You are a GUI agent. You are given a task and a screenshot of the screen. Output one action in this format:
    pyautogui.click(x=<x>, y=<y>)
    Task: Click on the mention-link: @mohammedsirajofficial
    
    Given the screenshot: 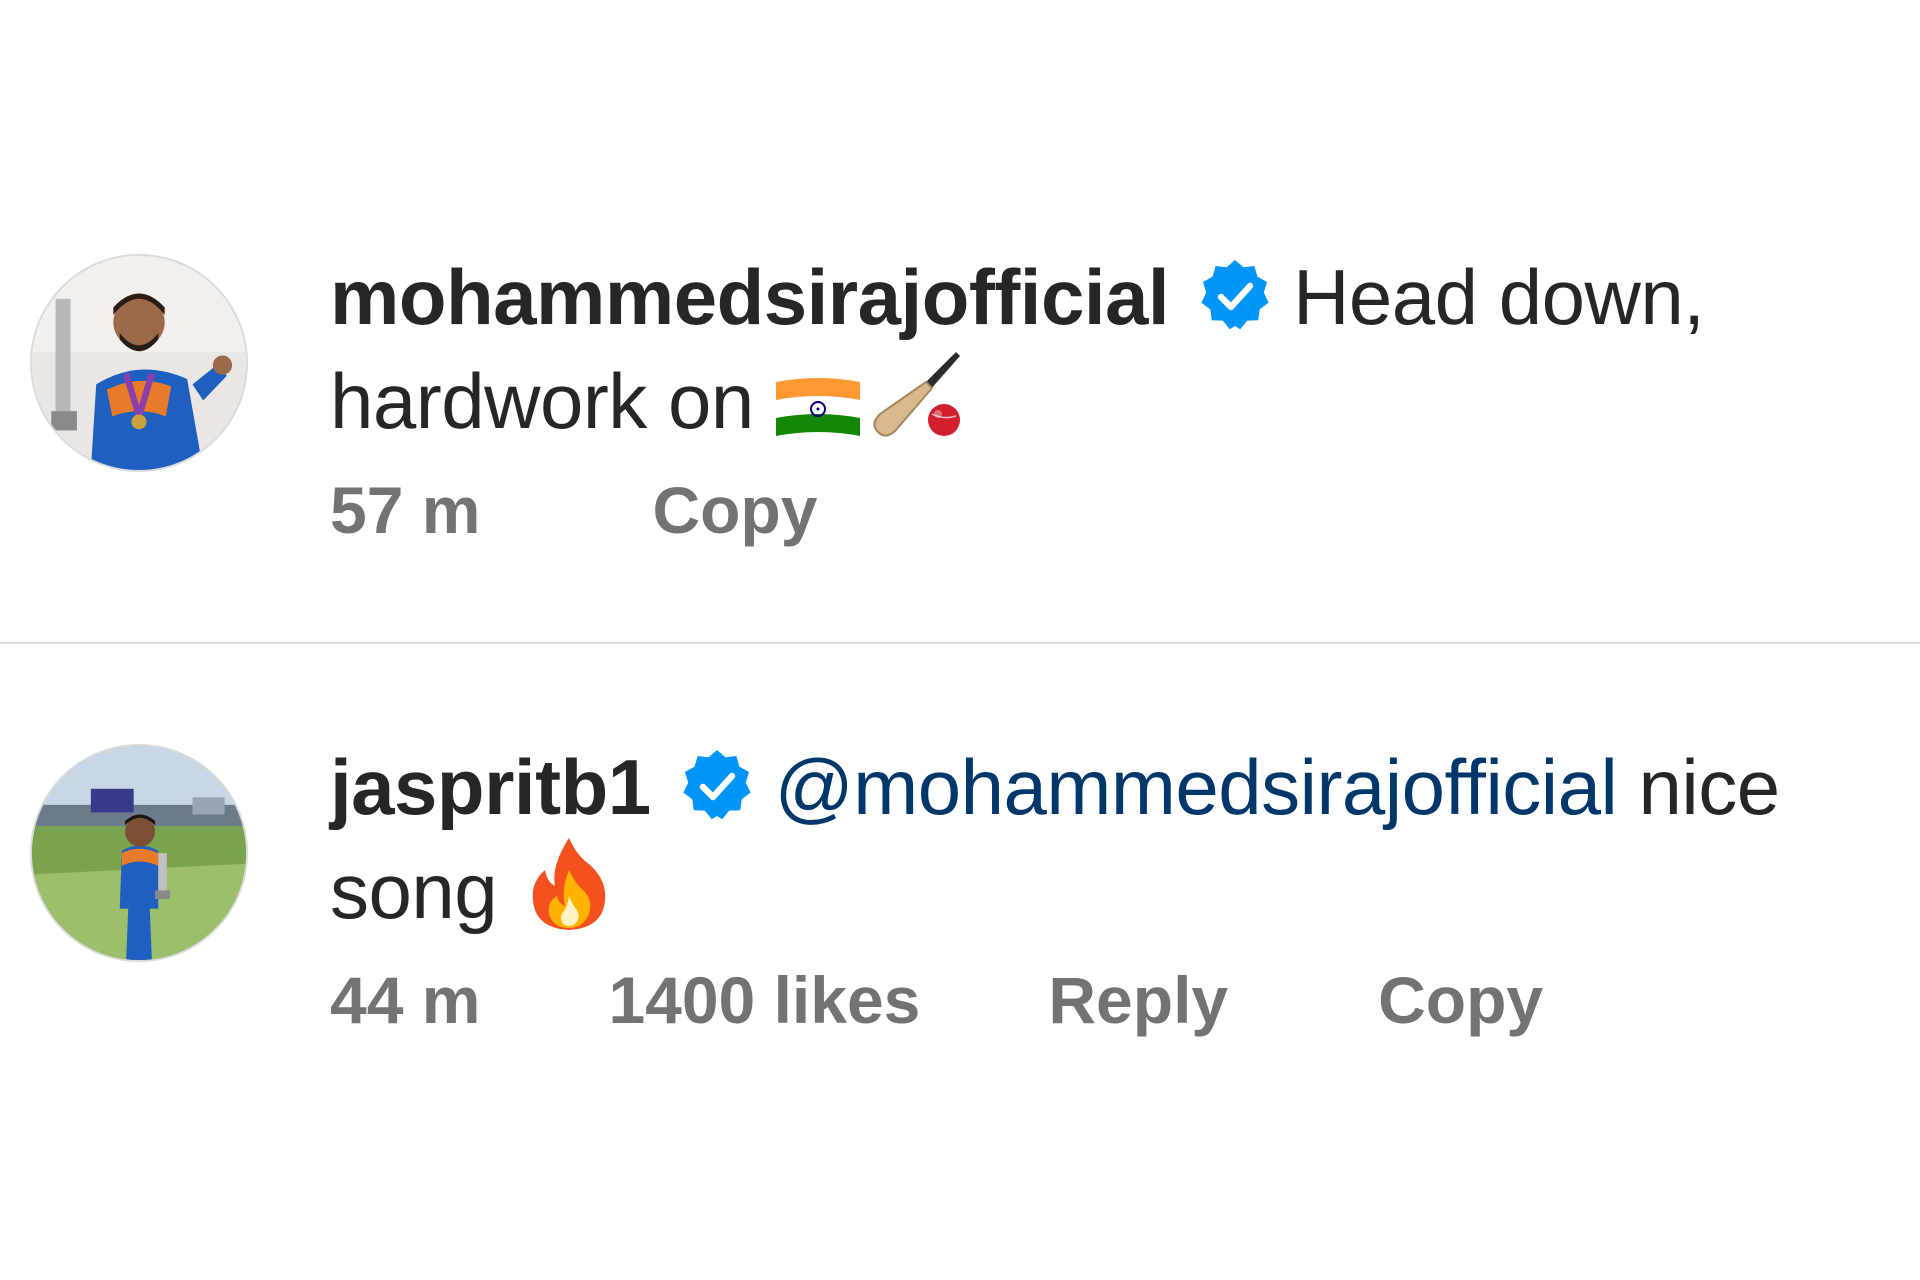 What is the action you would take?
    pyautogui.click(x=1196, y=787)
    